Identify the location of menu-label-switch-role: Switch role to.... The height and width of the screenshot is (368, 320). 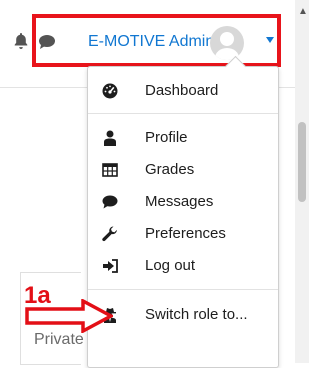
(196, 314).